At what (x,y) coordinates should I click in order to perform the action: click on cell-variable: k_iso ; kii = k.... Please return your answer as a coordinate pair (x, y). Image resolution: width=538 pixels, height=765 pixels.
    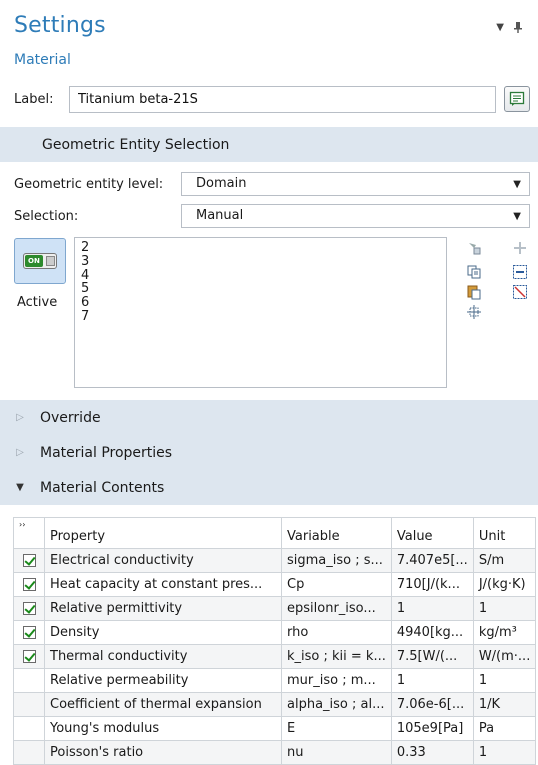
    Looking at the image, I should click on (336, 656).